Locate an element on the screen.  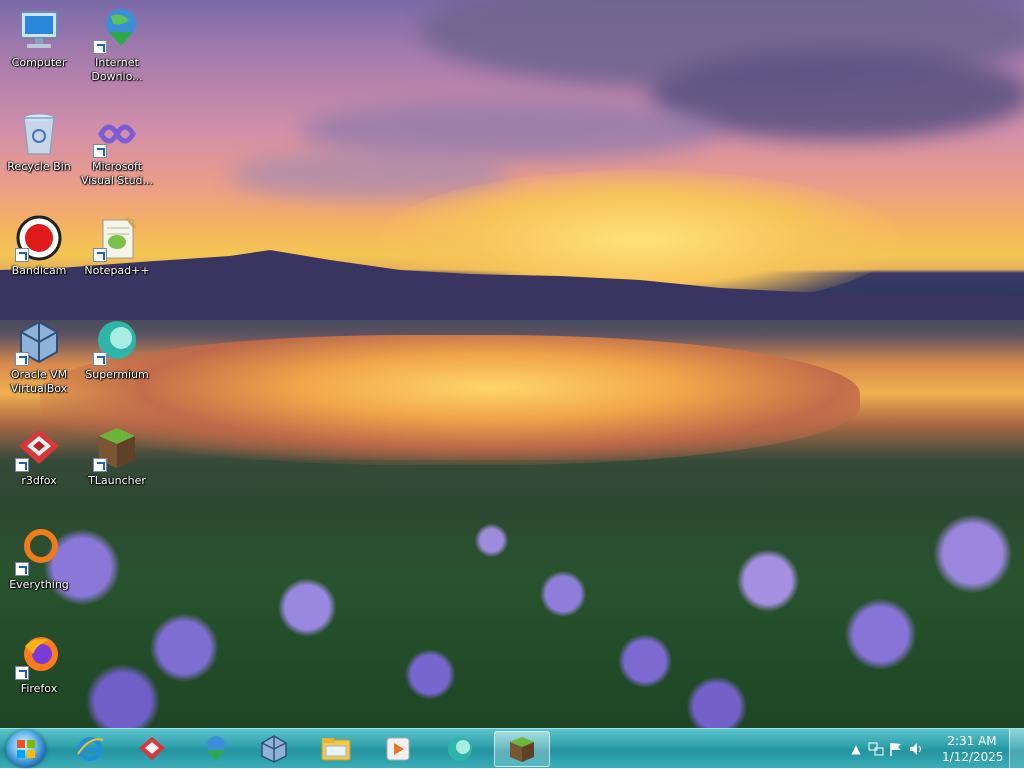
taskbar-r3dfox is located at coordinates (152, 749).